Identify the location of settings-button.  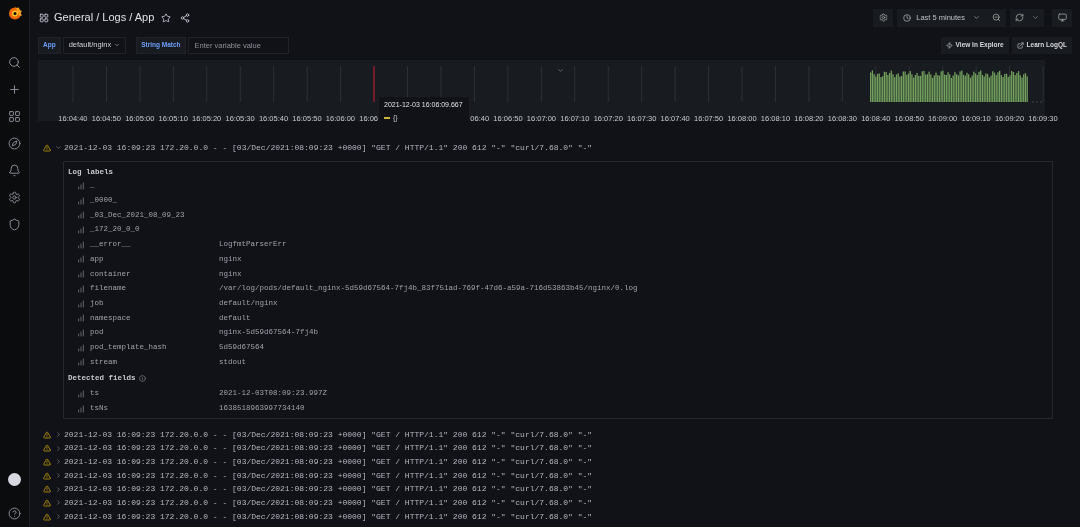
(883, 17).